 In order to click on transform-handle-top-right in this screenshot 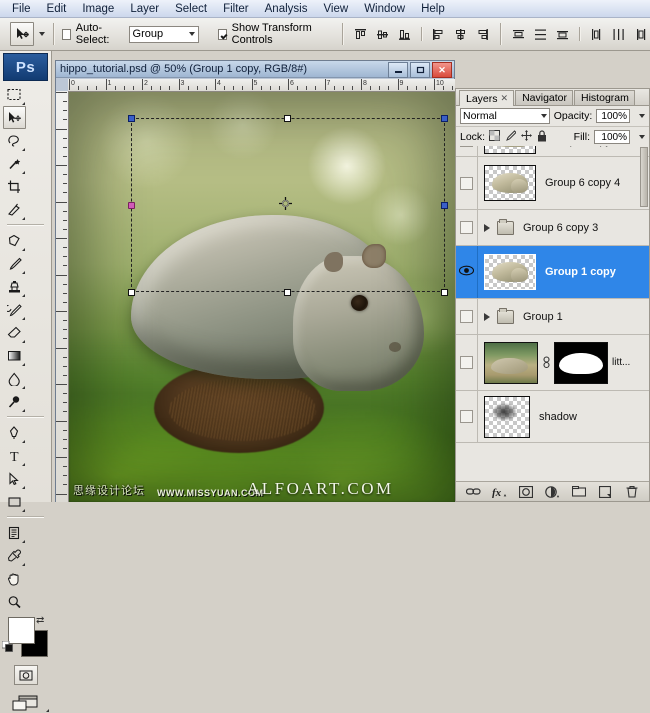, I will do `click(444, 118)`.